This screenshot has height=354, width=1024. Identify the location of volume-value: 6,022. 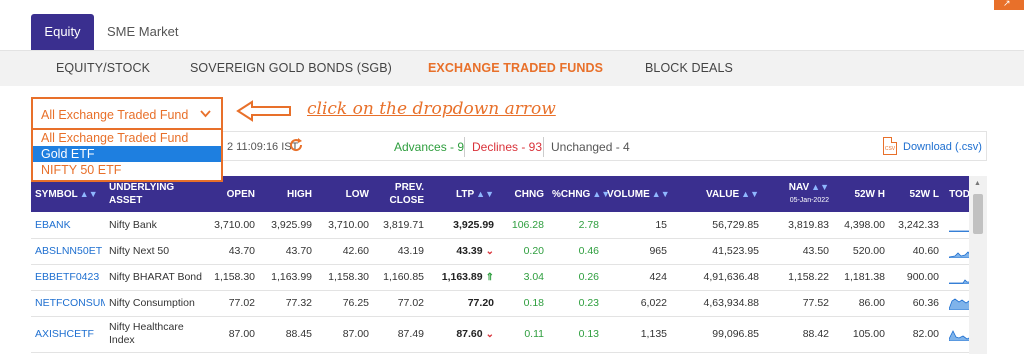
(637, 303).